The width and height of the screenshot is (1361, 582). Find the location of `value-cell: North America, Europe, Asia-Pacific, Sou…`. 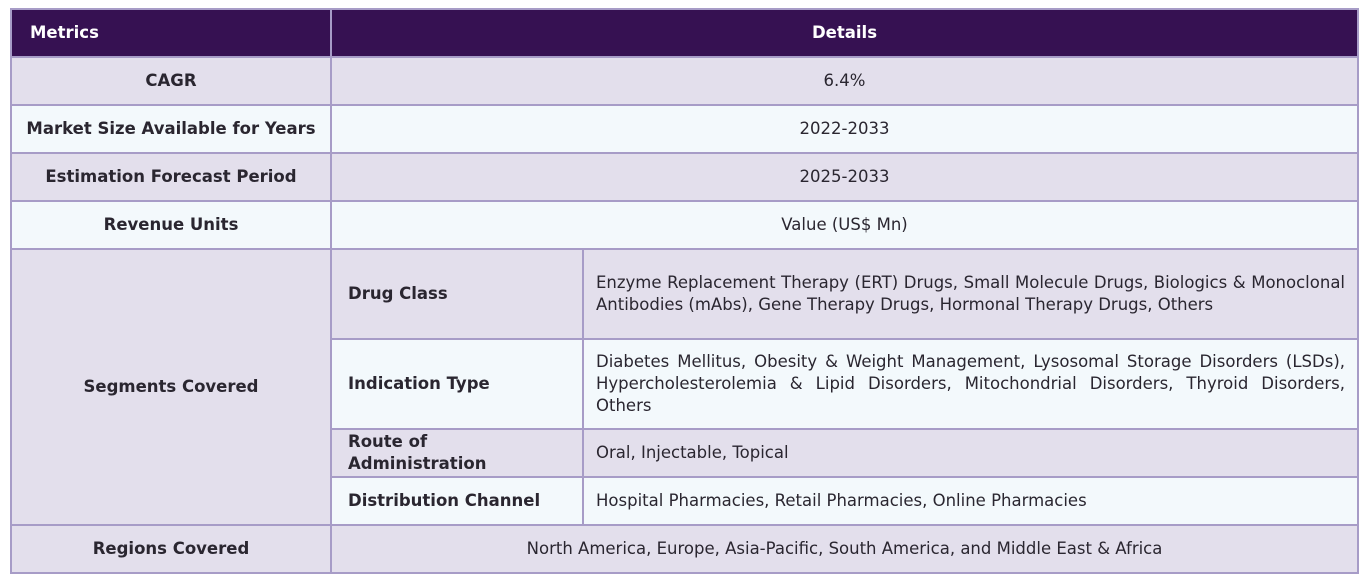

value-cell: North America, Europe, Asia-Pacific, Sou… is located at coordinates (844, 549).